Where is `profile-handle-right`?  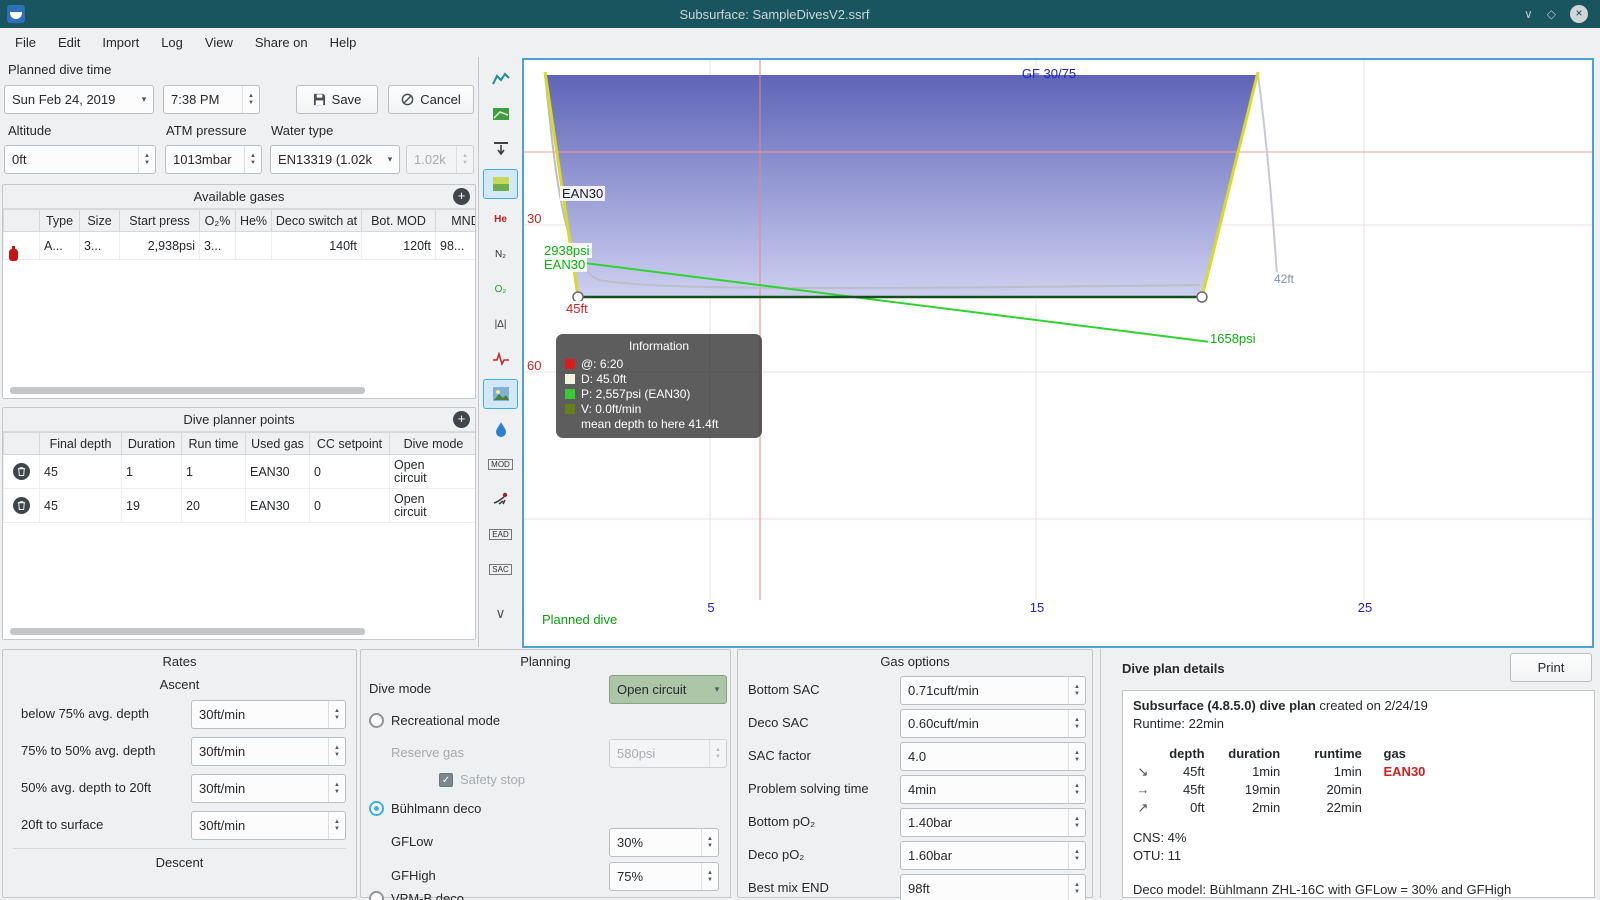
profile-handle-right is located at coordinates (1202, 297).